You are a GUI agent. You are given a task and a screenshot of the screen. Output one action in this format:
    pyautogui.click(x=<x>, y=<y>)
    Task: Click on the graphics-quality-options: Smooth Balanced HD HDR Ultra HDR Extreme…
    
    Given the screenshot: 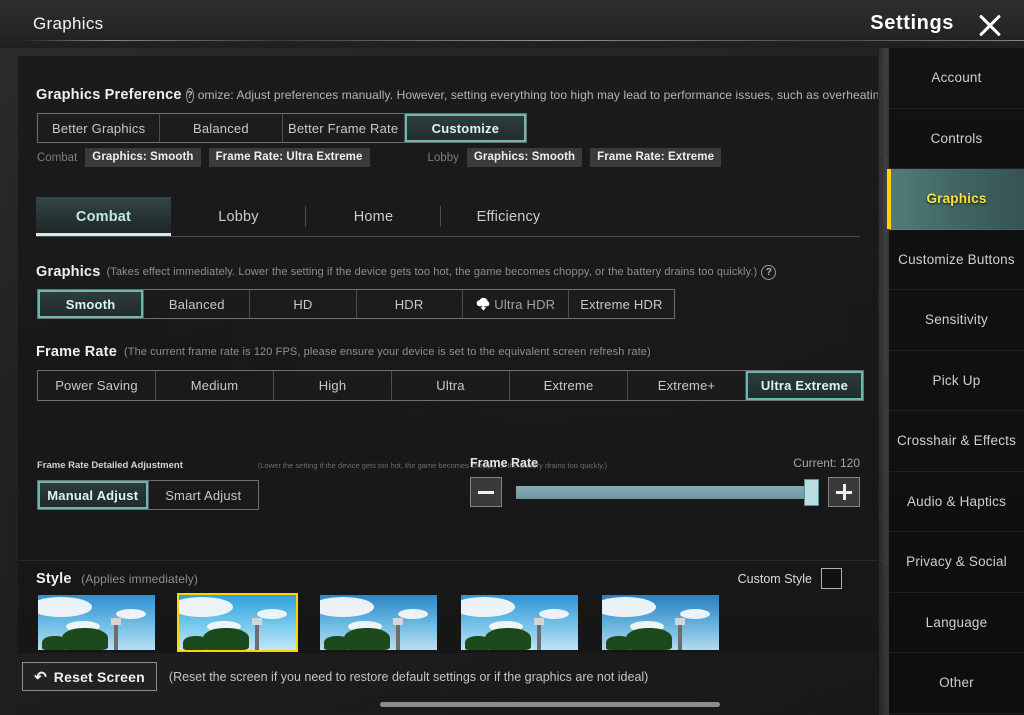 What is the action you would take?
    pyautogui.click(x=356, y=304)
    